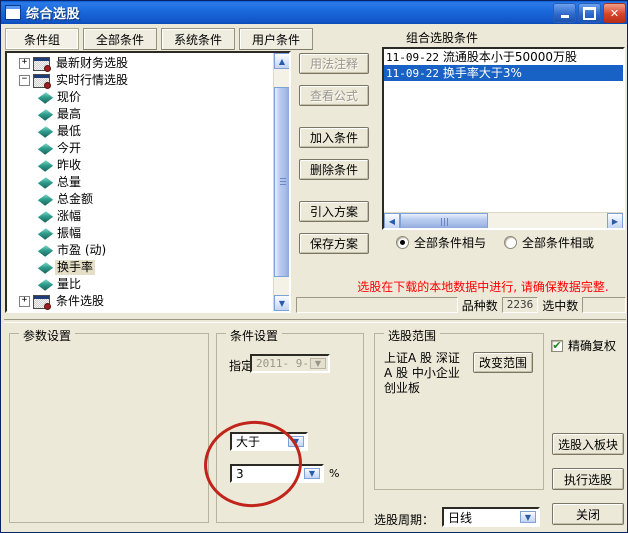  Describe the element at coordinates (334, 63) in the screenshot. I see `usage-notes-button: 用法注释` at that location.